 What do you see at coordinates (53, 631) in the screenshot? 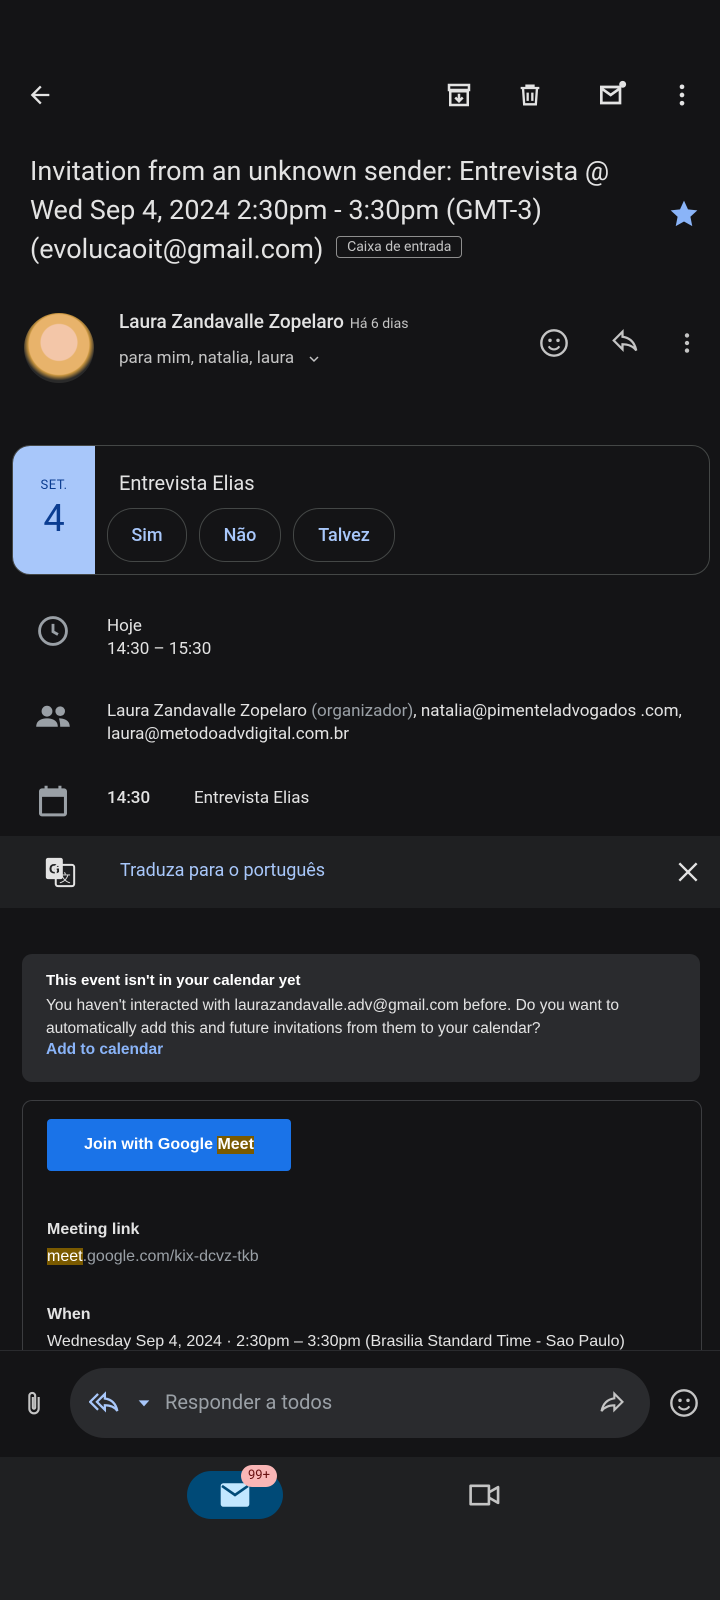
I see `clock-icon` at bounding box center [53, 631].